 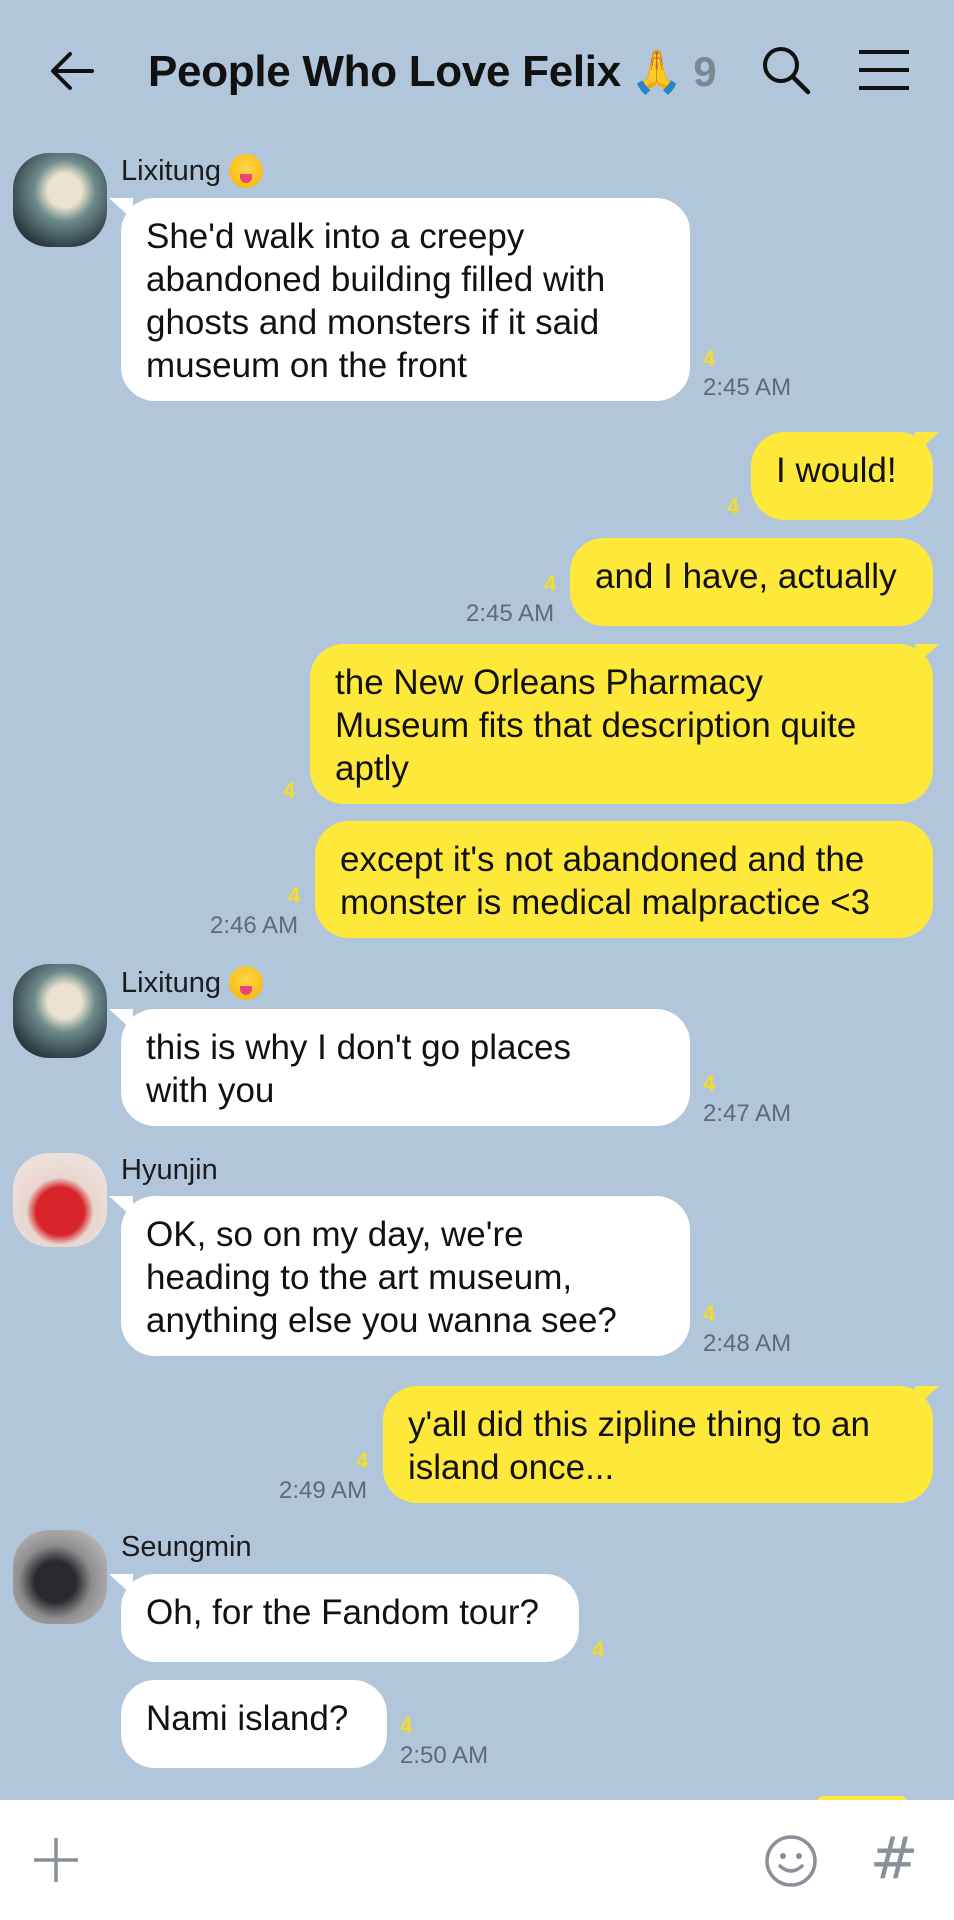 I want to click on chat-title: People Who Love Felix, so click(x=384, y=71).